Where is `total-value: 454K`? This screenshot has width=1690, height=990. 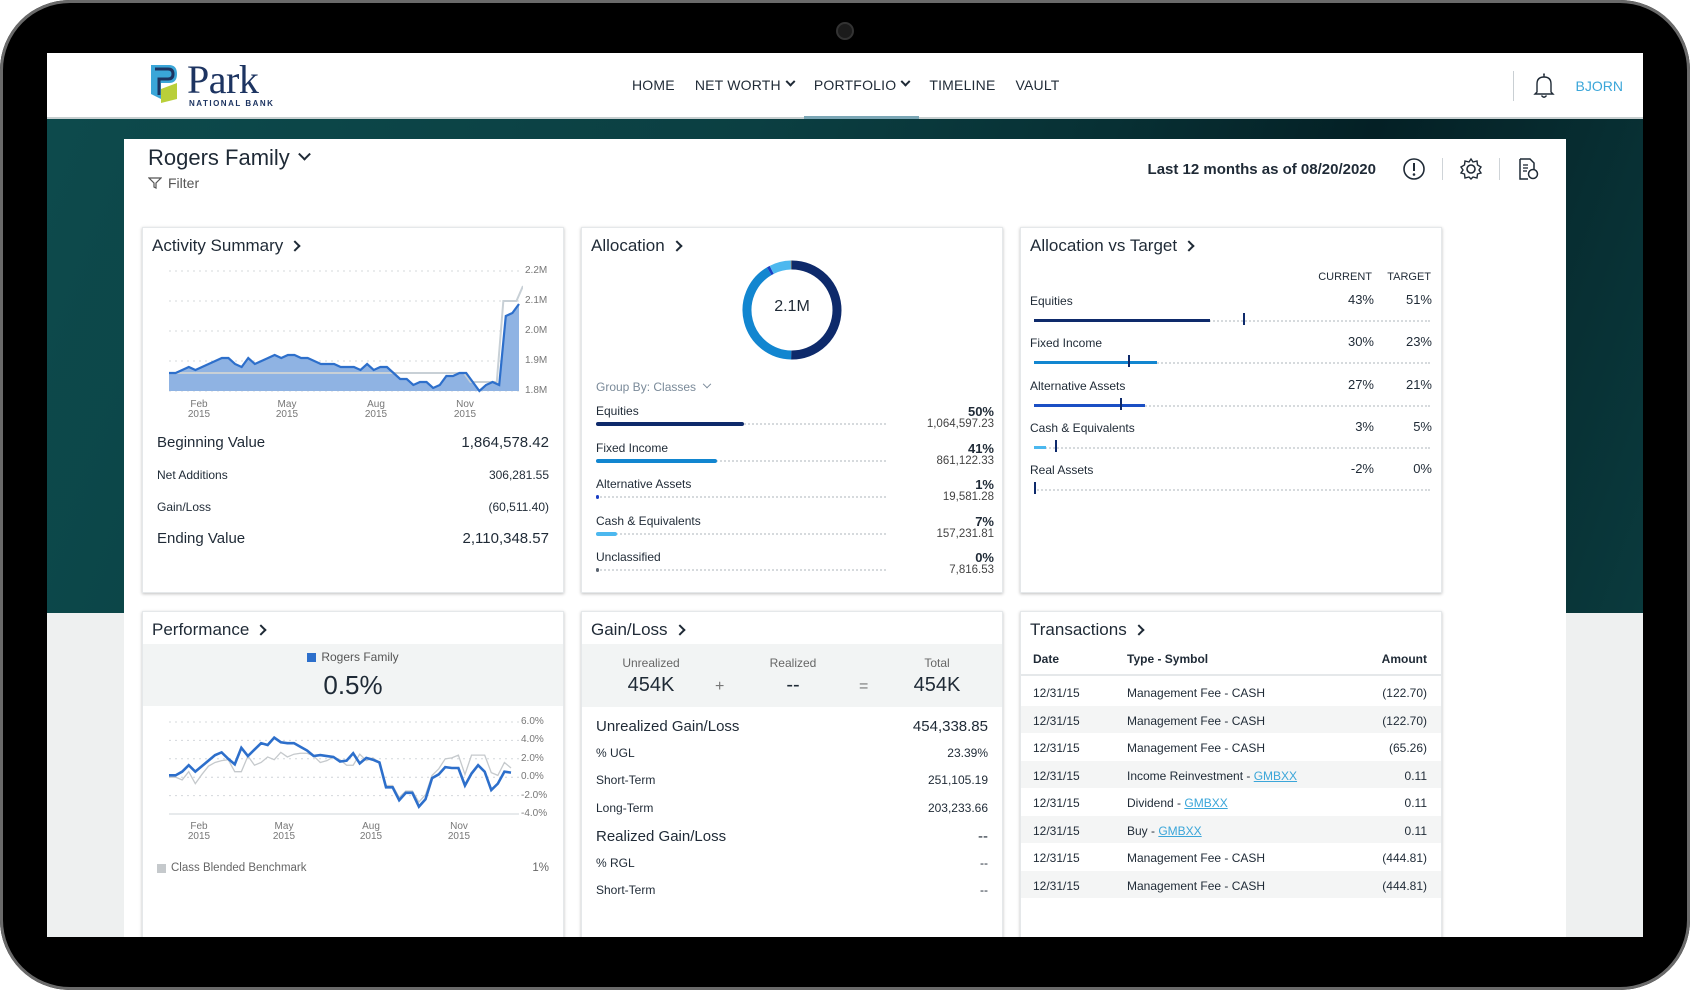 total-value: 454K is located at coordinates (937, 685).